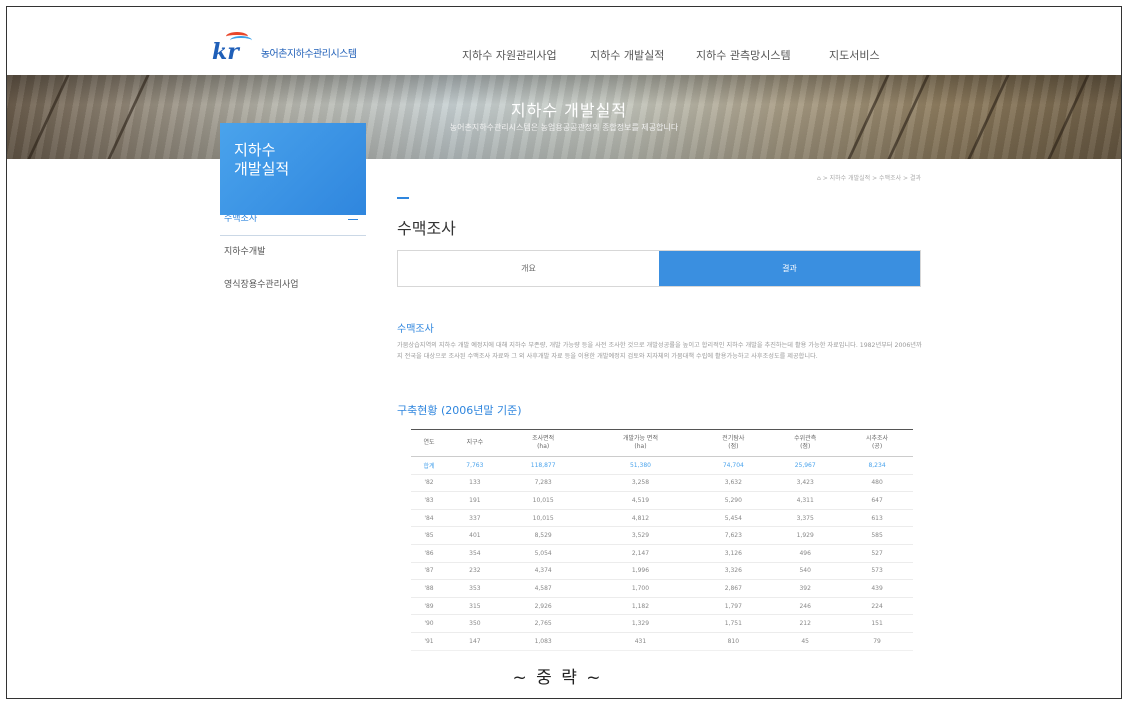 This screenshot has height=705, width=1128. I want to click on table-cell: 2,147, so click(640, 553).